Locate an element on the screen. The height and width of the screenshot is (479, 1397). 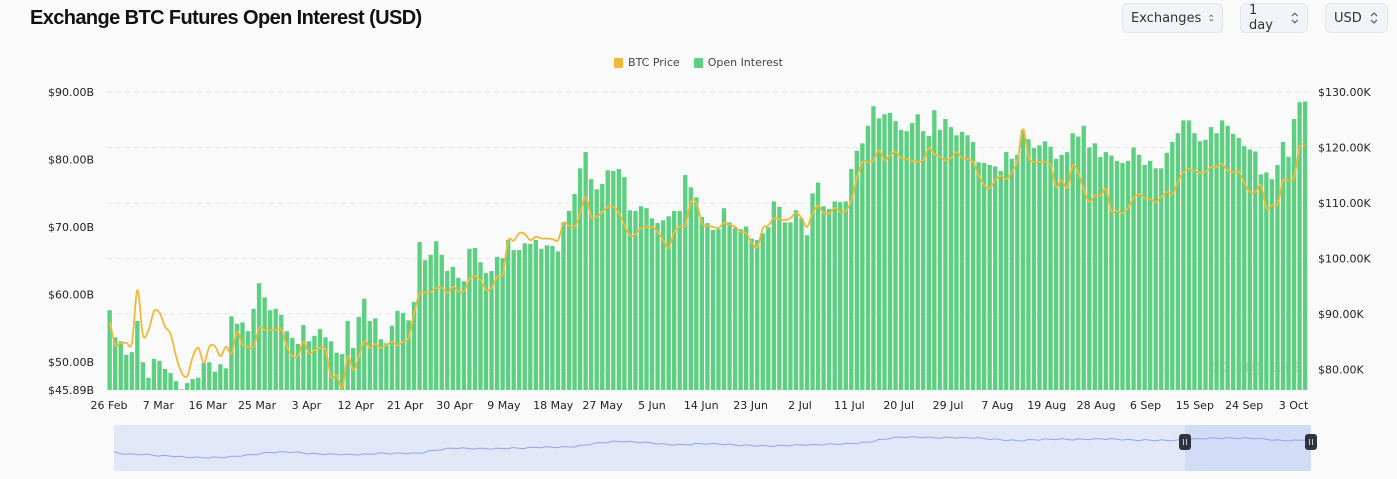
right-axis-tick: $120.00K is located at coordinates (1344, 147).